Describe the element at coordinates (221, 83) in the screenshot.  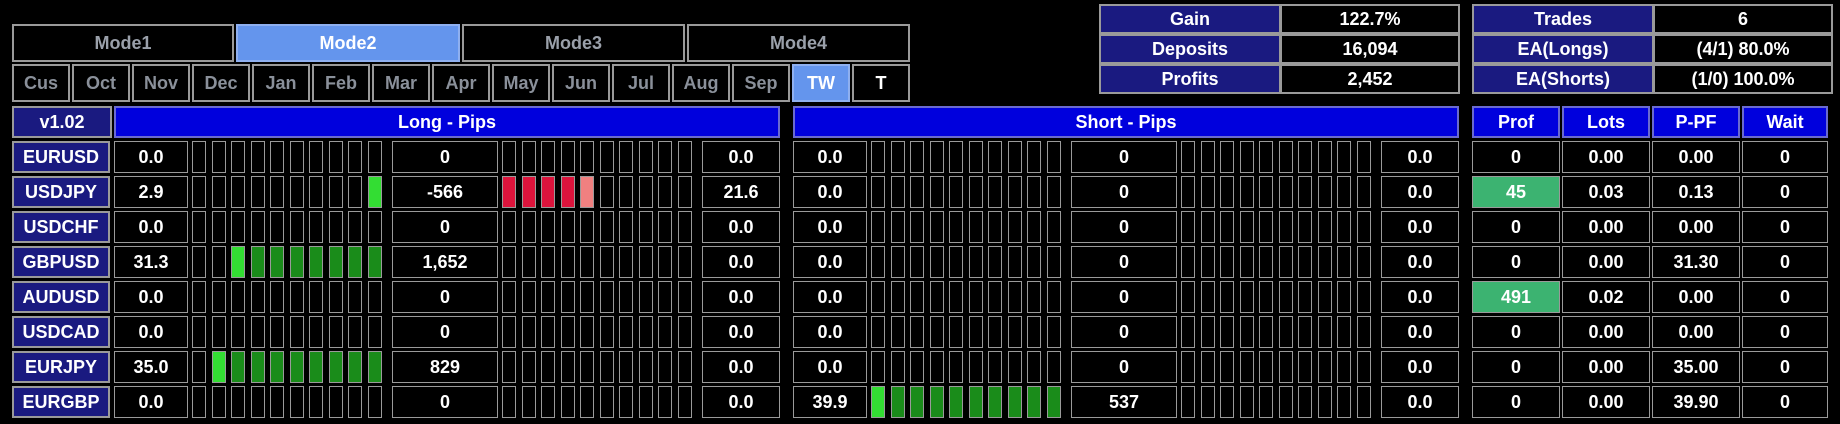
I see `month-tab-dec: Dec` at that location.